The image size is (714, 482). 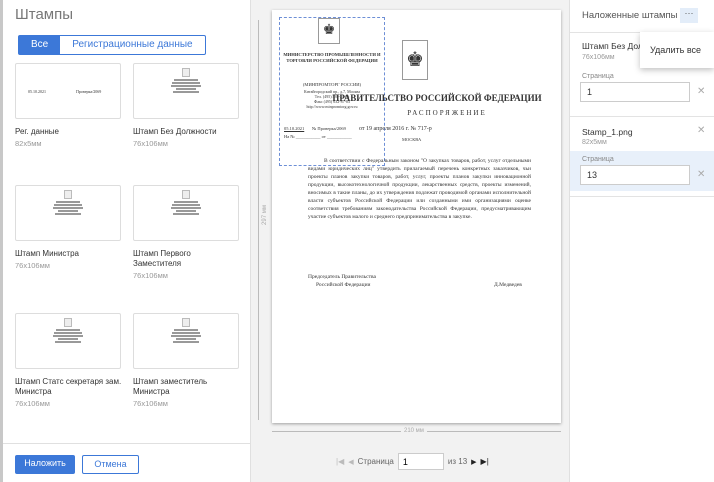 What do you see at coordinates (395, 129) in the screenshot?
I see `doc-dateline: от 19 апреля 2016 г. № 717-р` at bounding box center [395, 129].